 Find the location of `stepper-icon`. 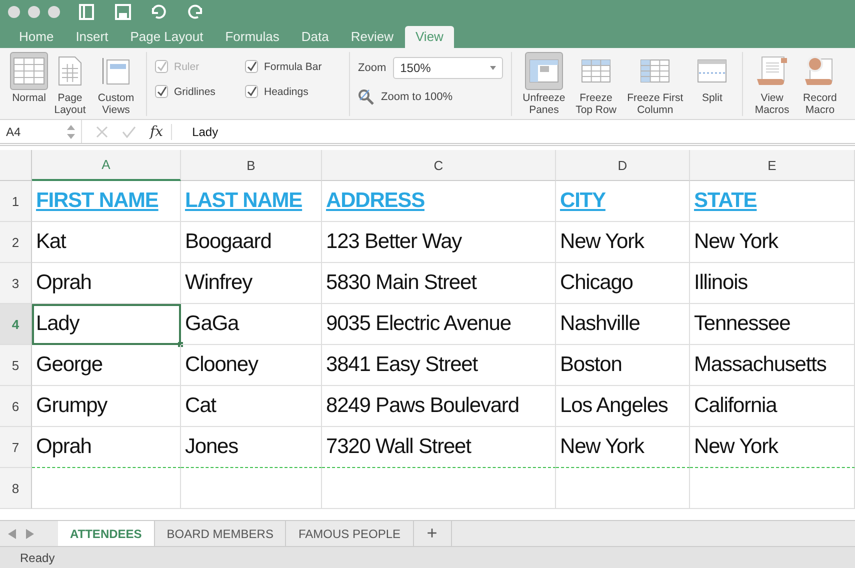

stepper-icon is located at coordinates (71, 131).